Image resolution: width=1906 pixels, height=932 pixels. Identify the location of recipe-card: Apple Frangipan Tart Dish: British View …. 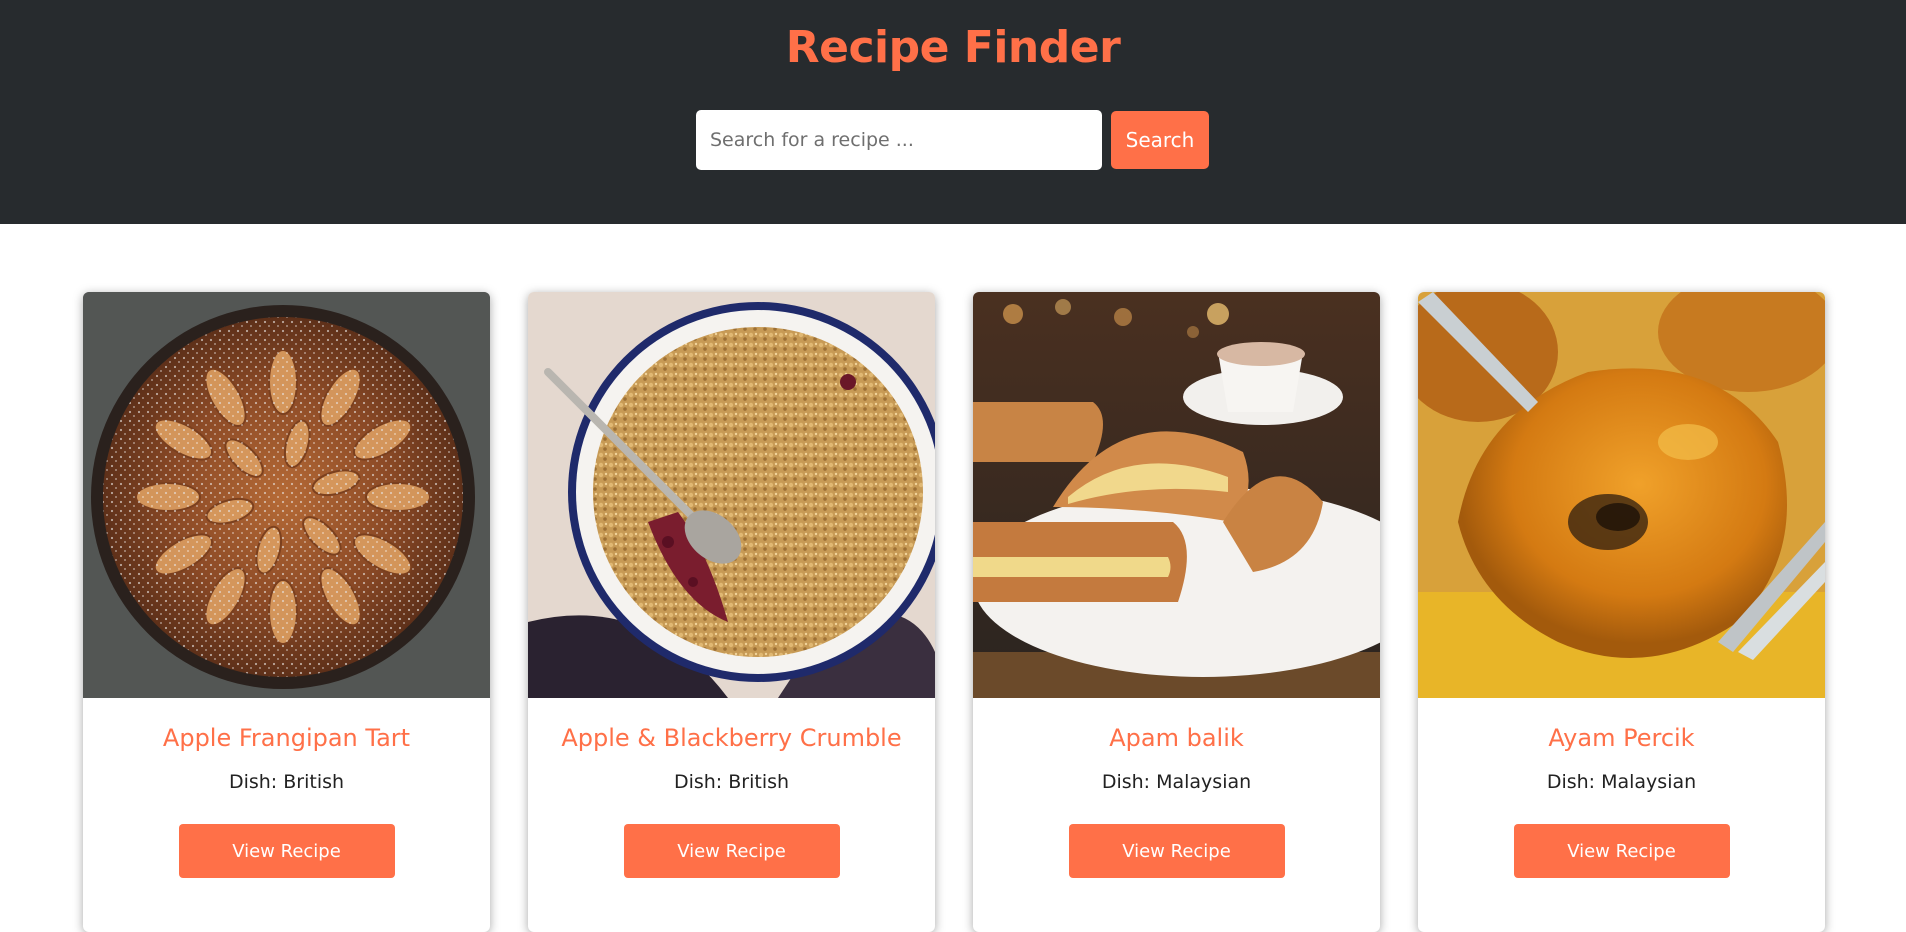
(286, 612).